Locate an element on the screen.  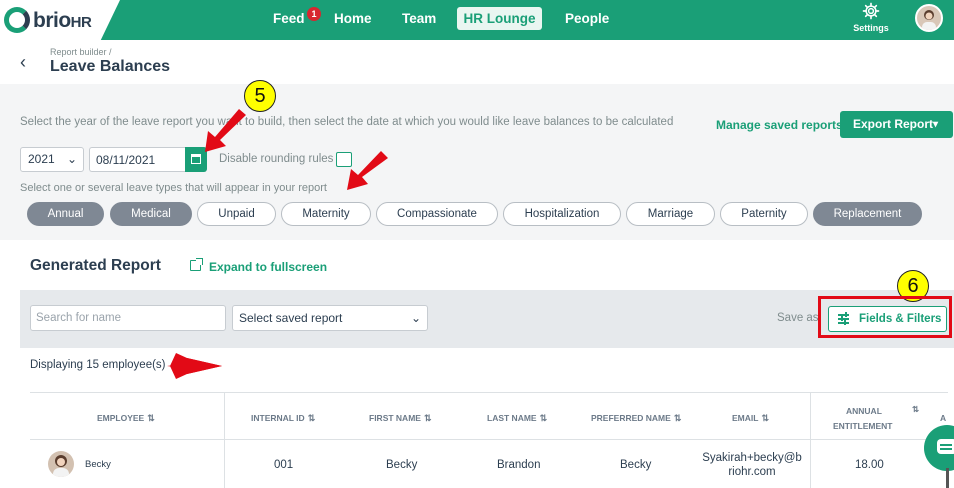
arrow-to-leave-types is located at coordinates (367, 170).